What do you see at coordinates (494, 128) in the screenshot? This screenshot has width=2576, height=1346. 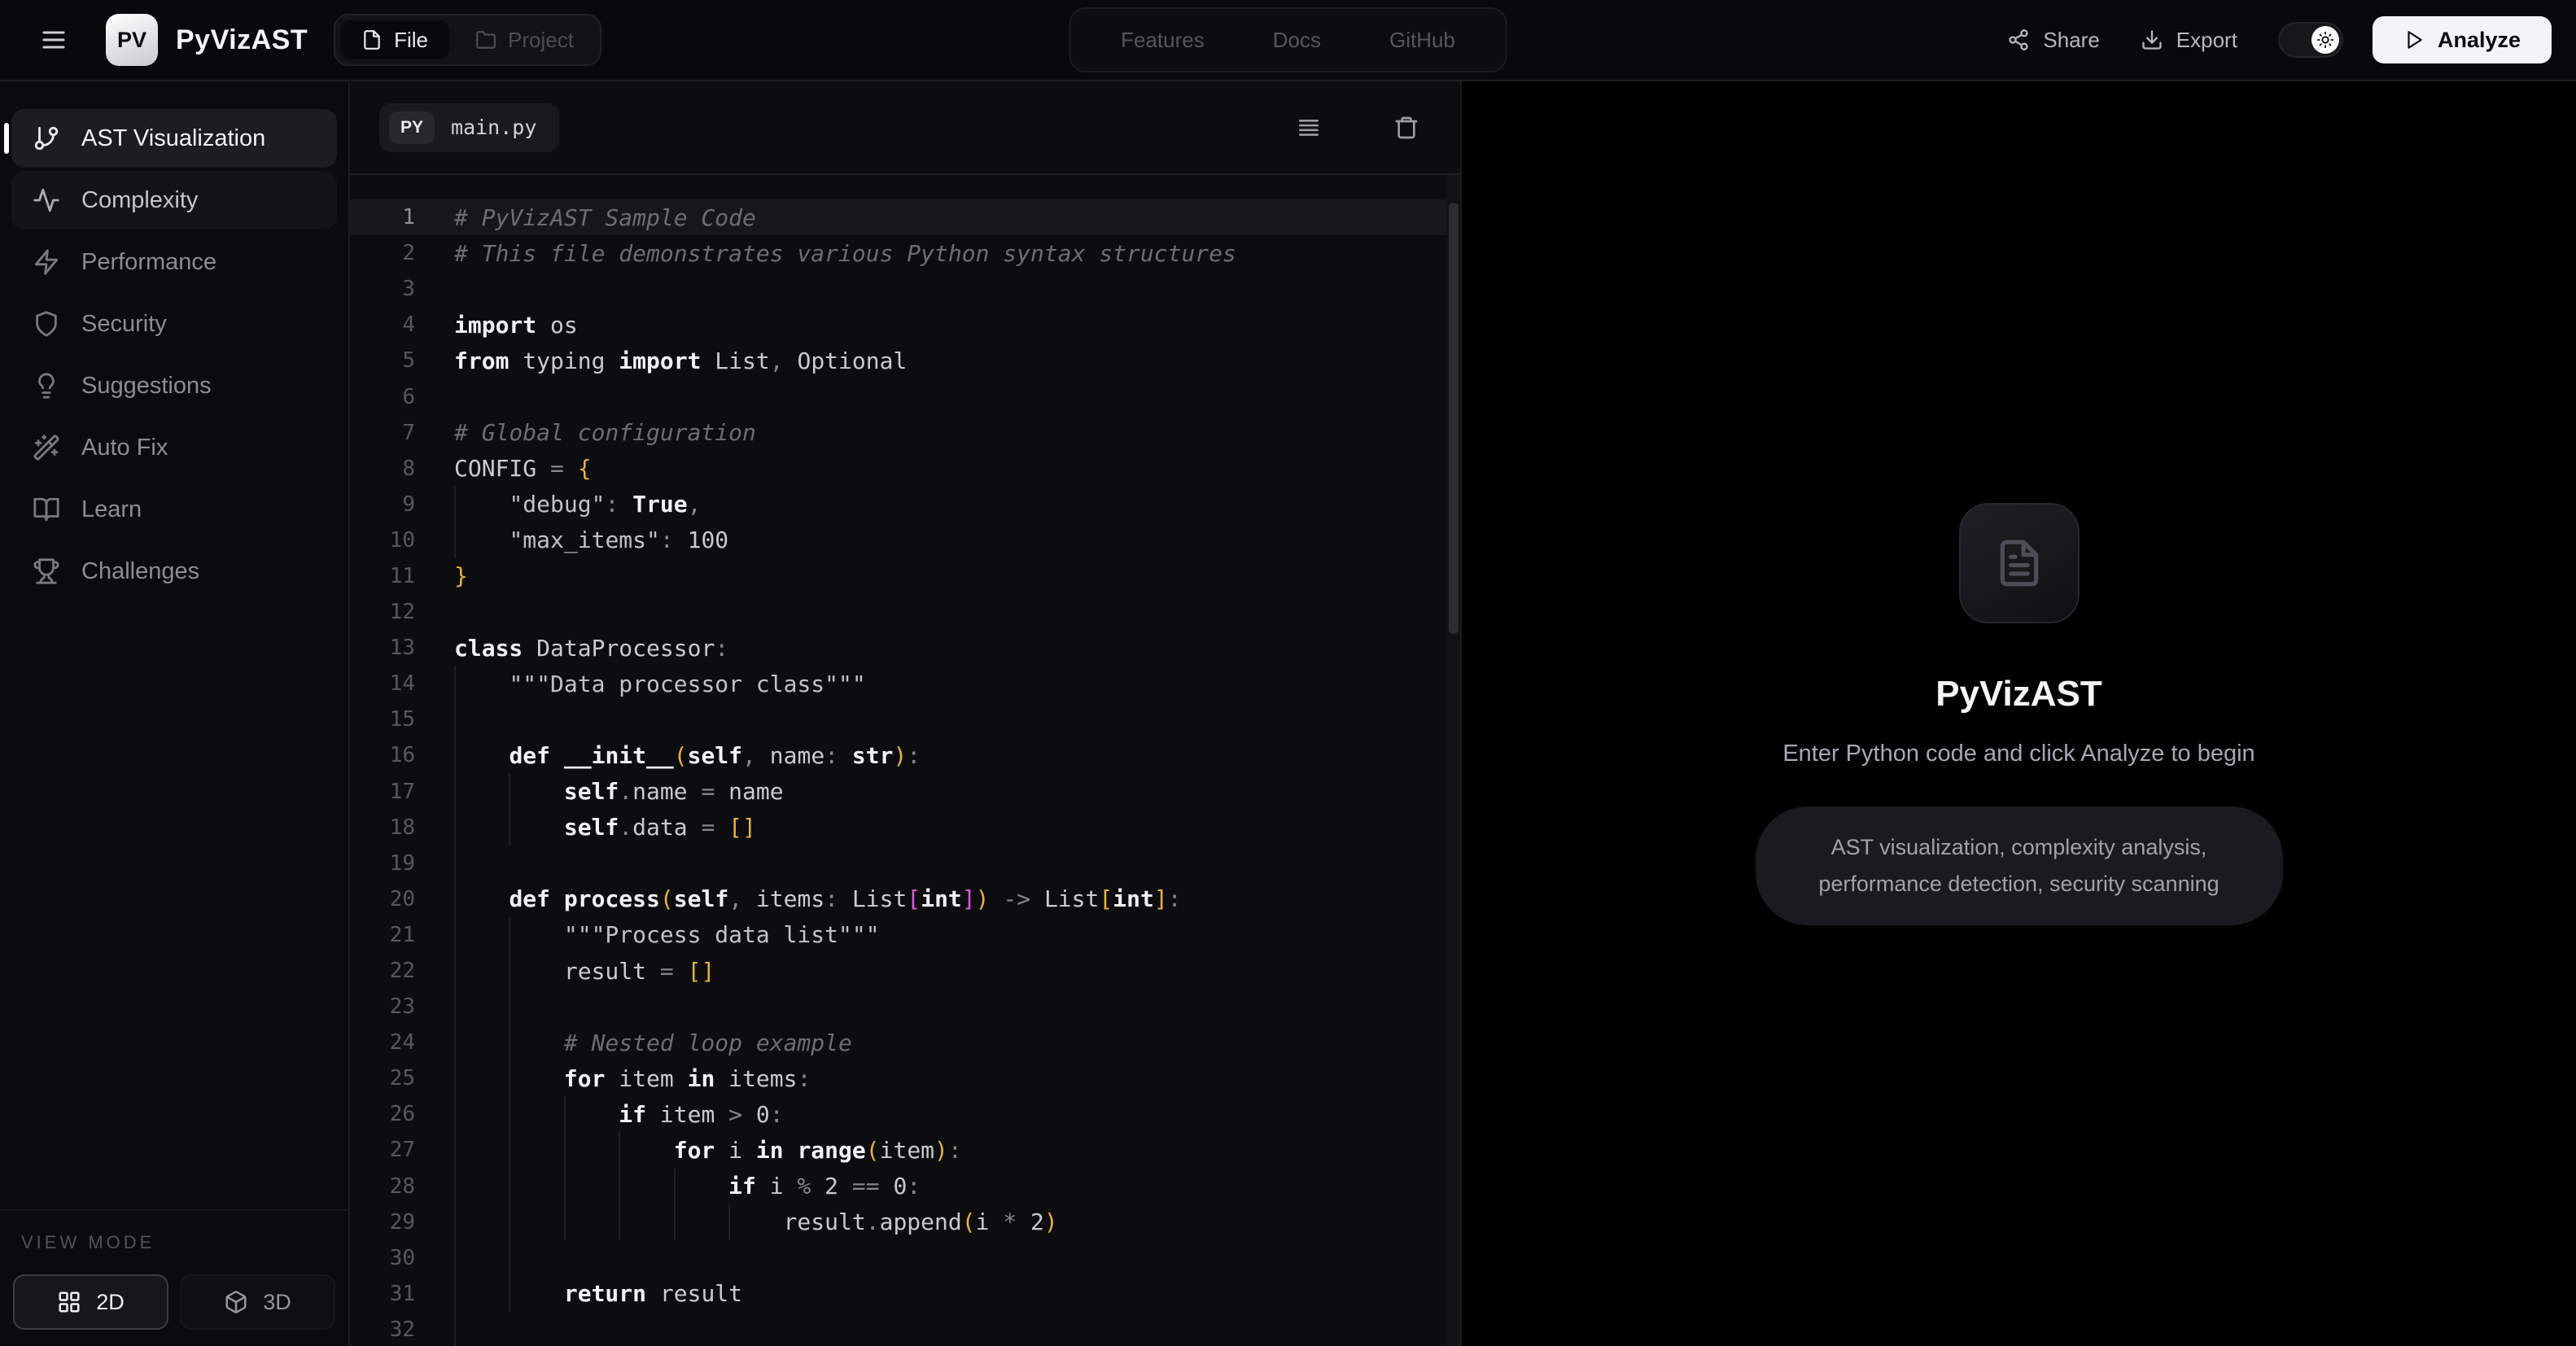 I see `file-tab-filename: main.py` at bounding box center [494, 128].